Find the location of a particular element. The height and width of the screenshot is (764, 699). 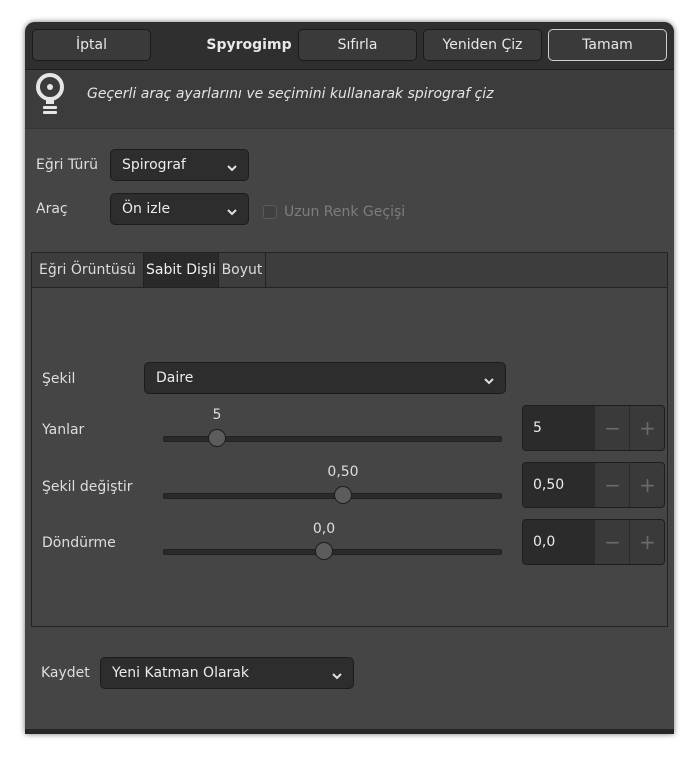

morph-slider-track is located at coordinates (332, 496).